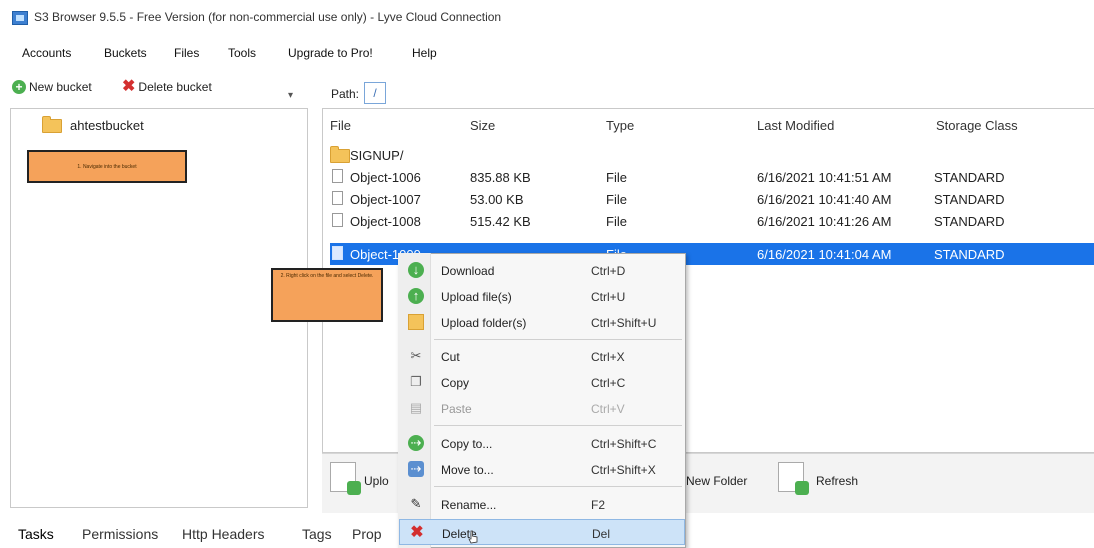 The image size is (1094, 548). I want to click on menu-item-label: Download, so click(468, 271).